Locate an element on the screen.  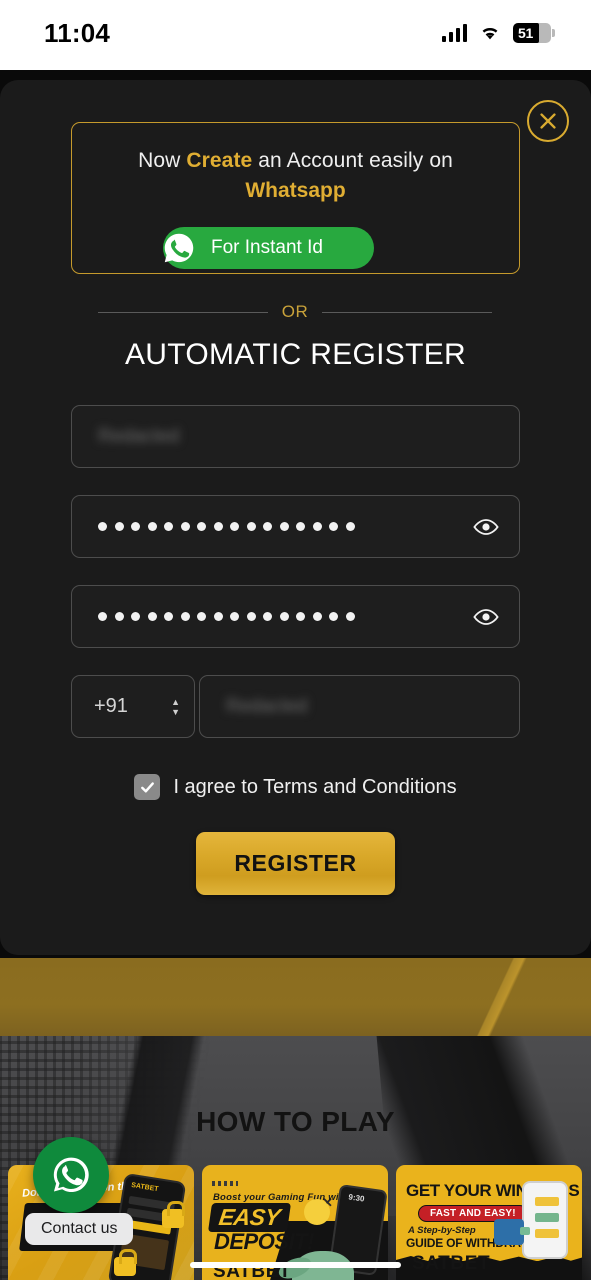
close-icon is located at coordinates (548, 121).